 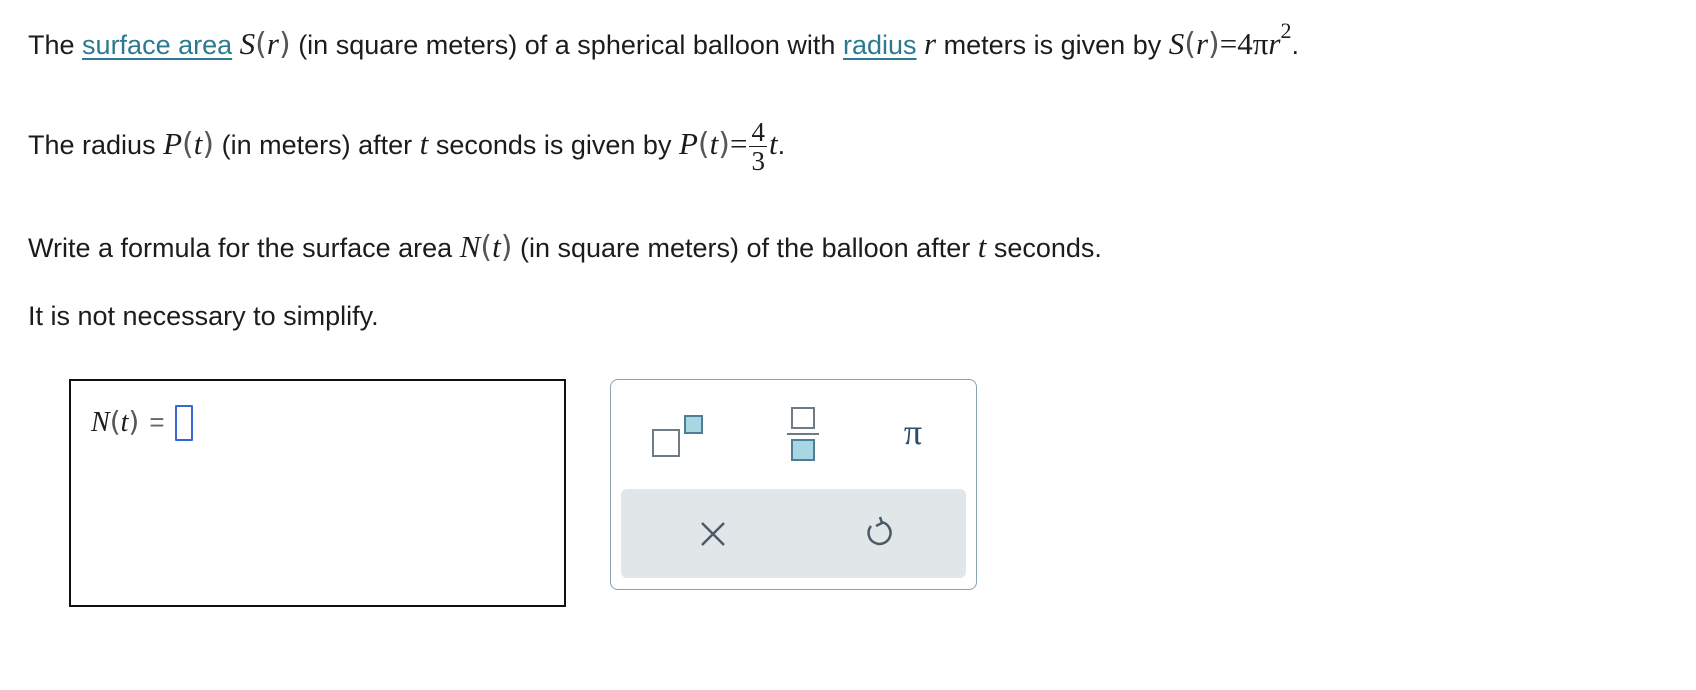 What do you see at coordinates (758, 132) in the screenshot?
I see `numerator: 4` at bounding box center [758, 132].